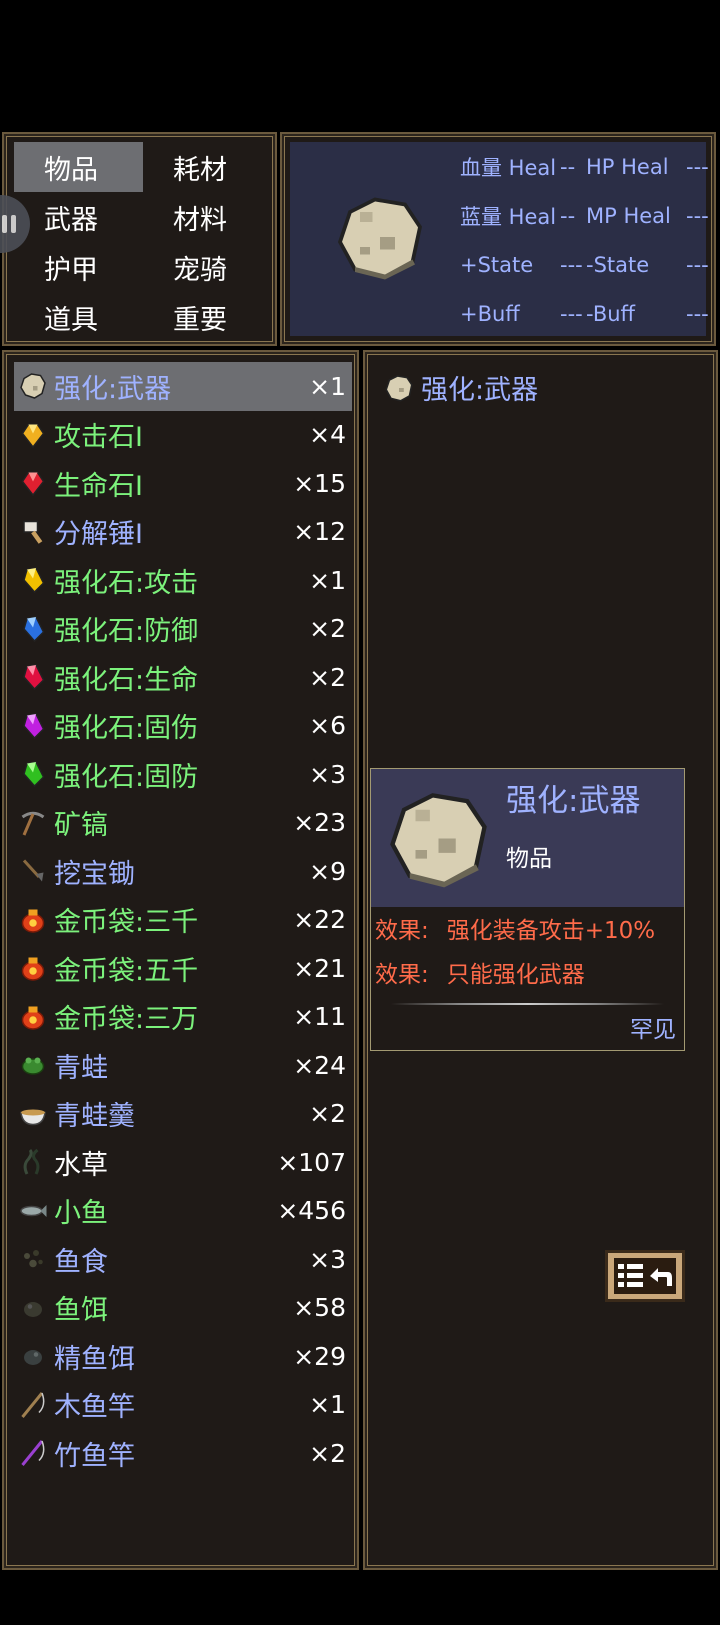 The width and height of the screenshot is (720, 1625). I want to click on effect-text: 只能强化武器, so click(515, 975).